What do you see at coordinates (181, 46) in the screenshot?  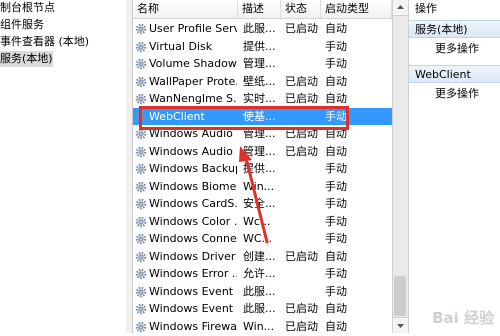 I see `cell-name: Virtual Disk` at bounding box center [181, 46].